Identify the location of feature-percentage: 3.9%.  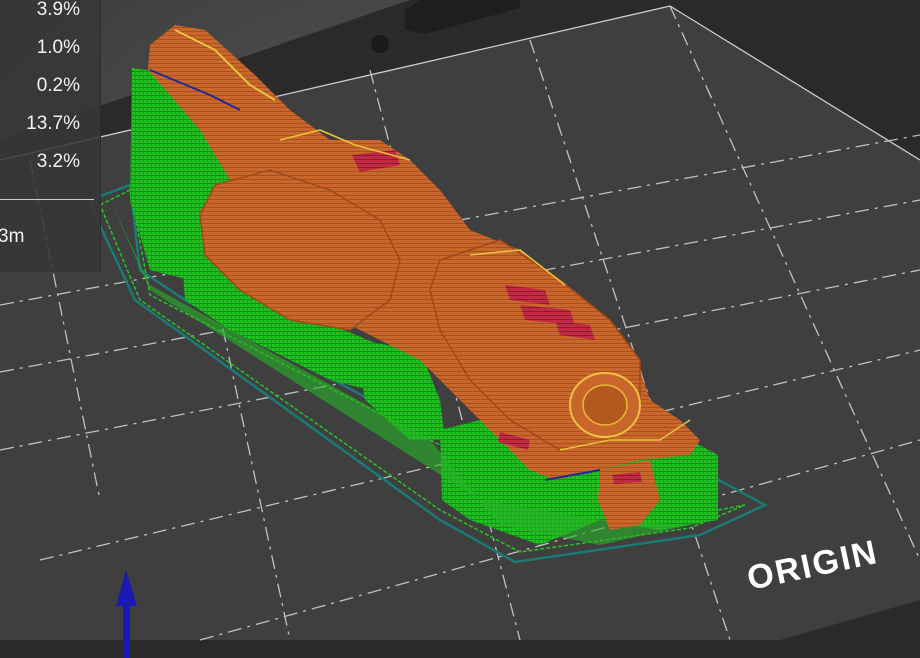
(58, 10).